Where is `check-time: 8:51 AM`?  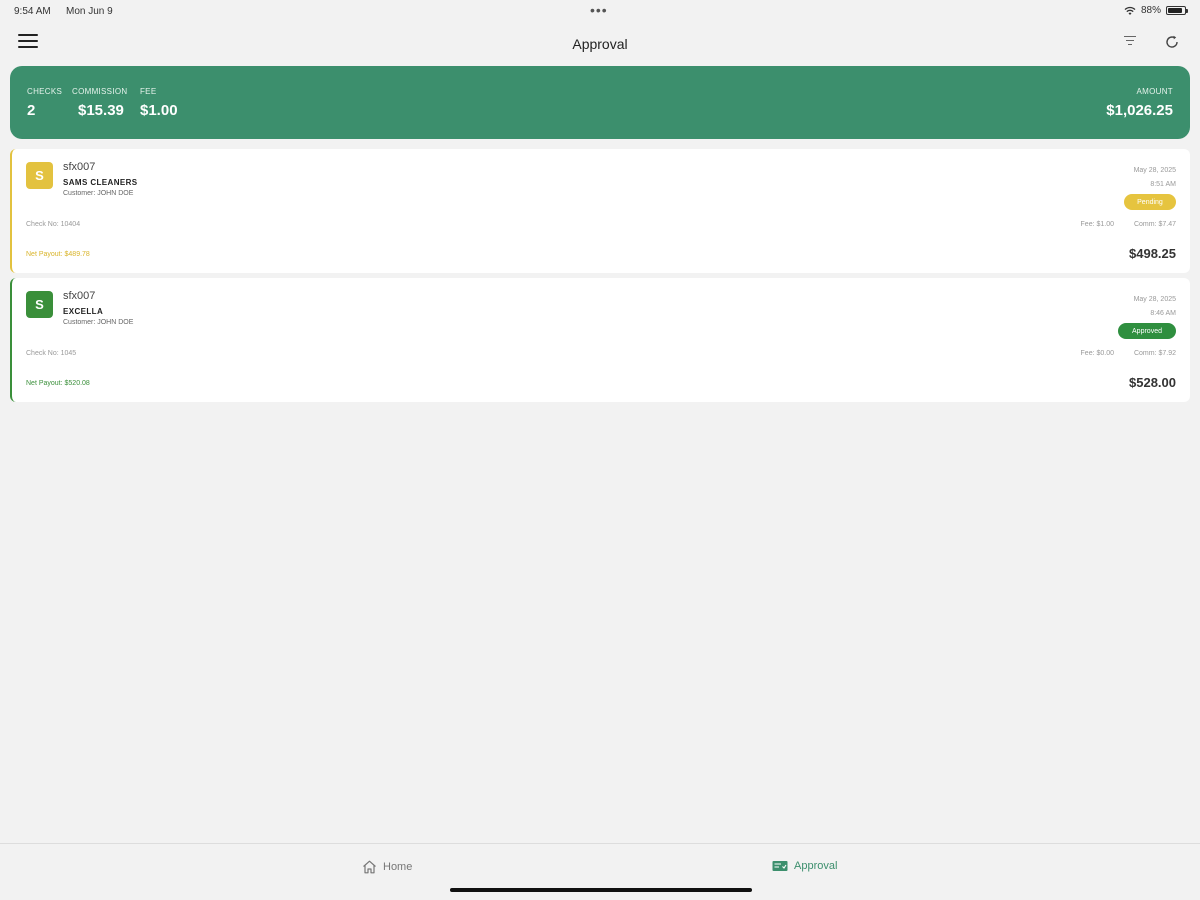
check-time: 8:51 AM is located at coordinates (1163, 184).